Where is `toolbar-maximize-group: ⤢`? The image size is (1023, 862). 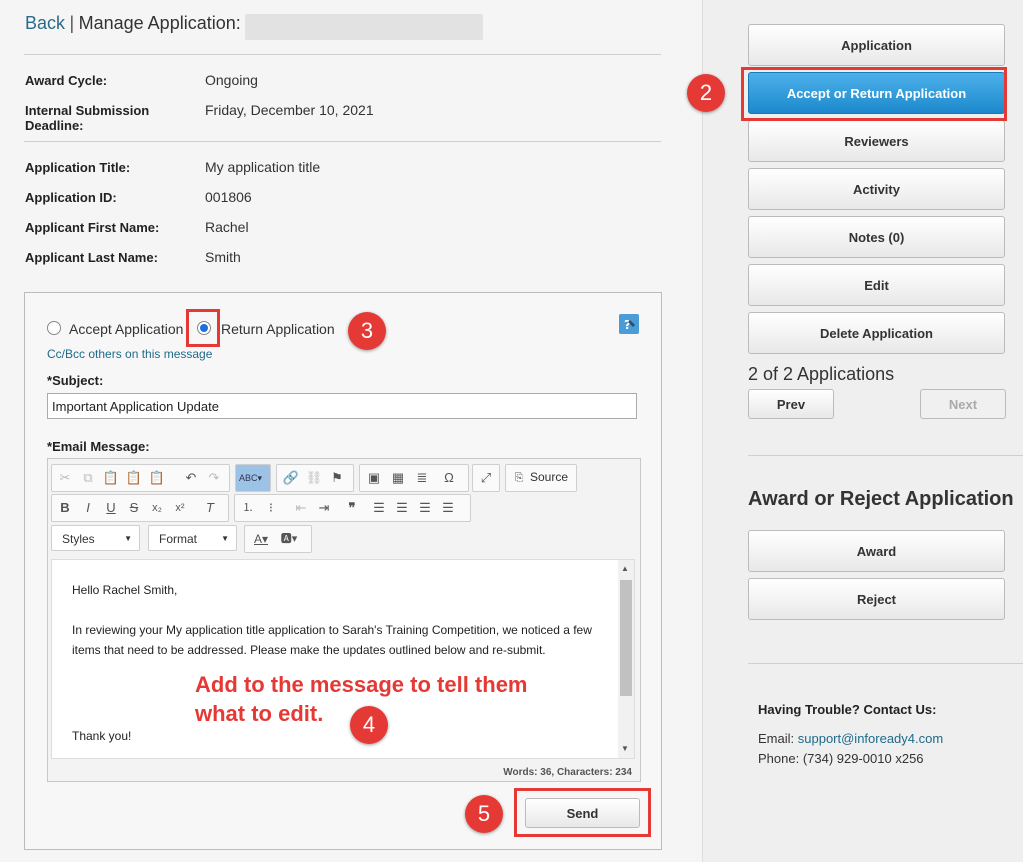 toolbar-maximize-group: ⤢ is located at coordinates (486, 478).